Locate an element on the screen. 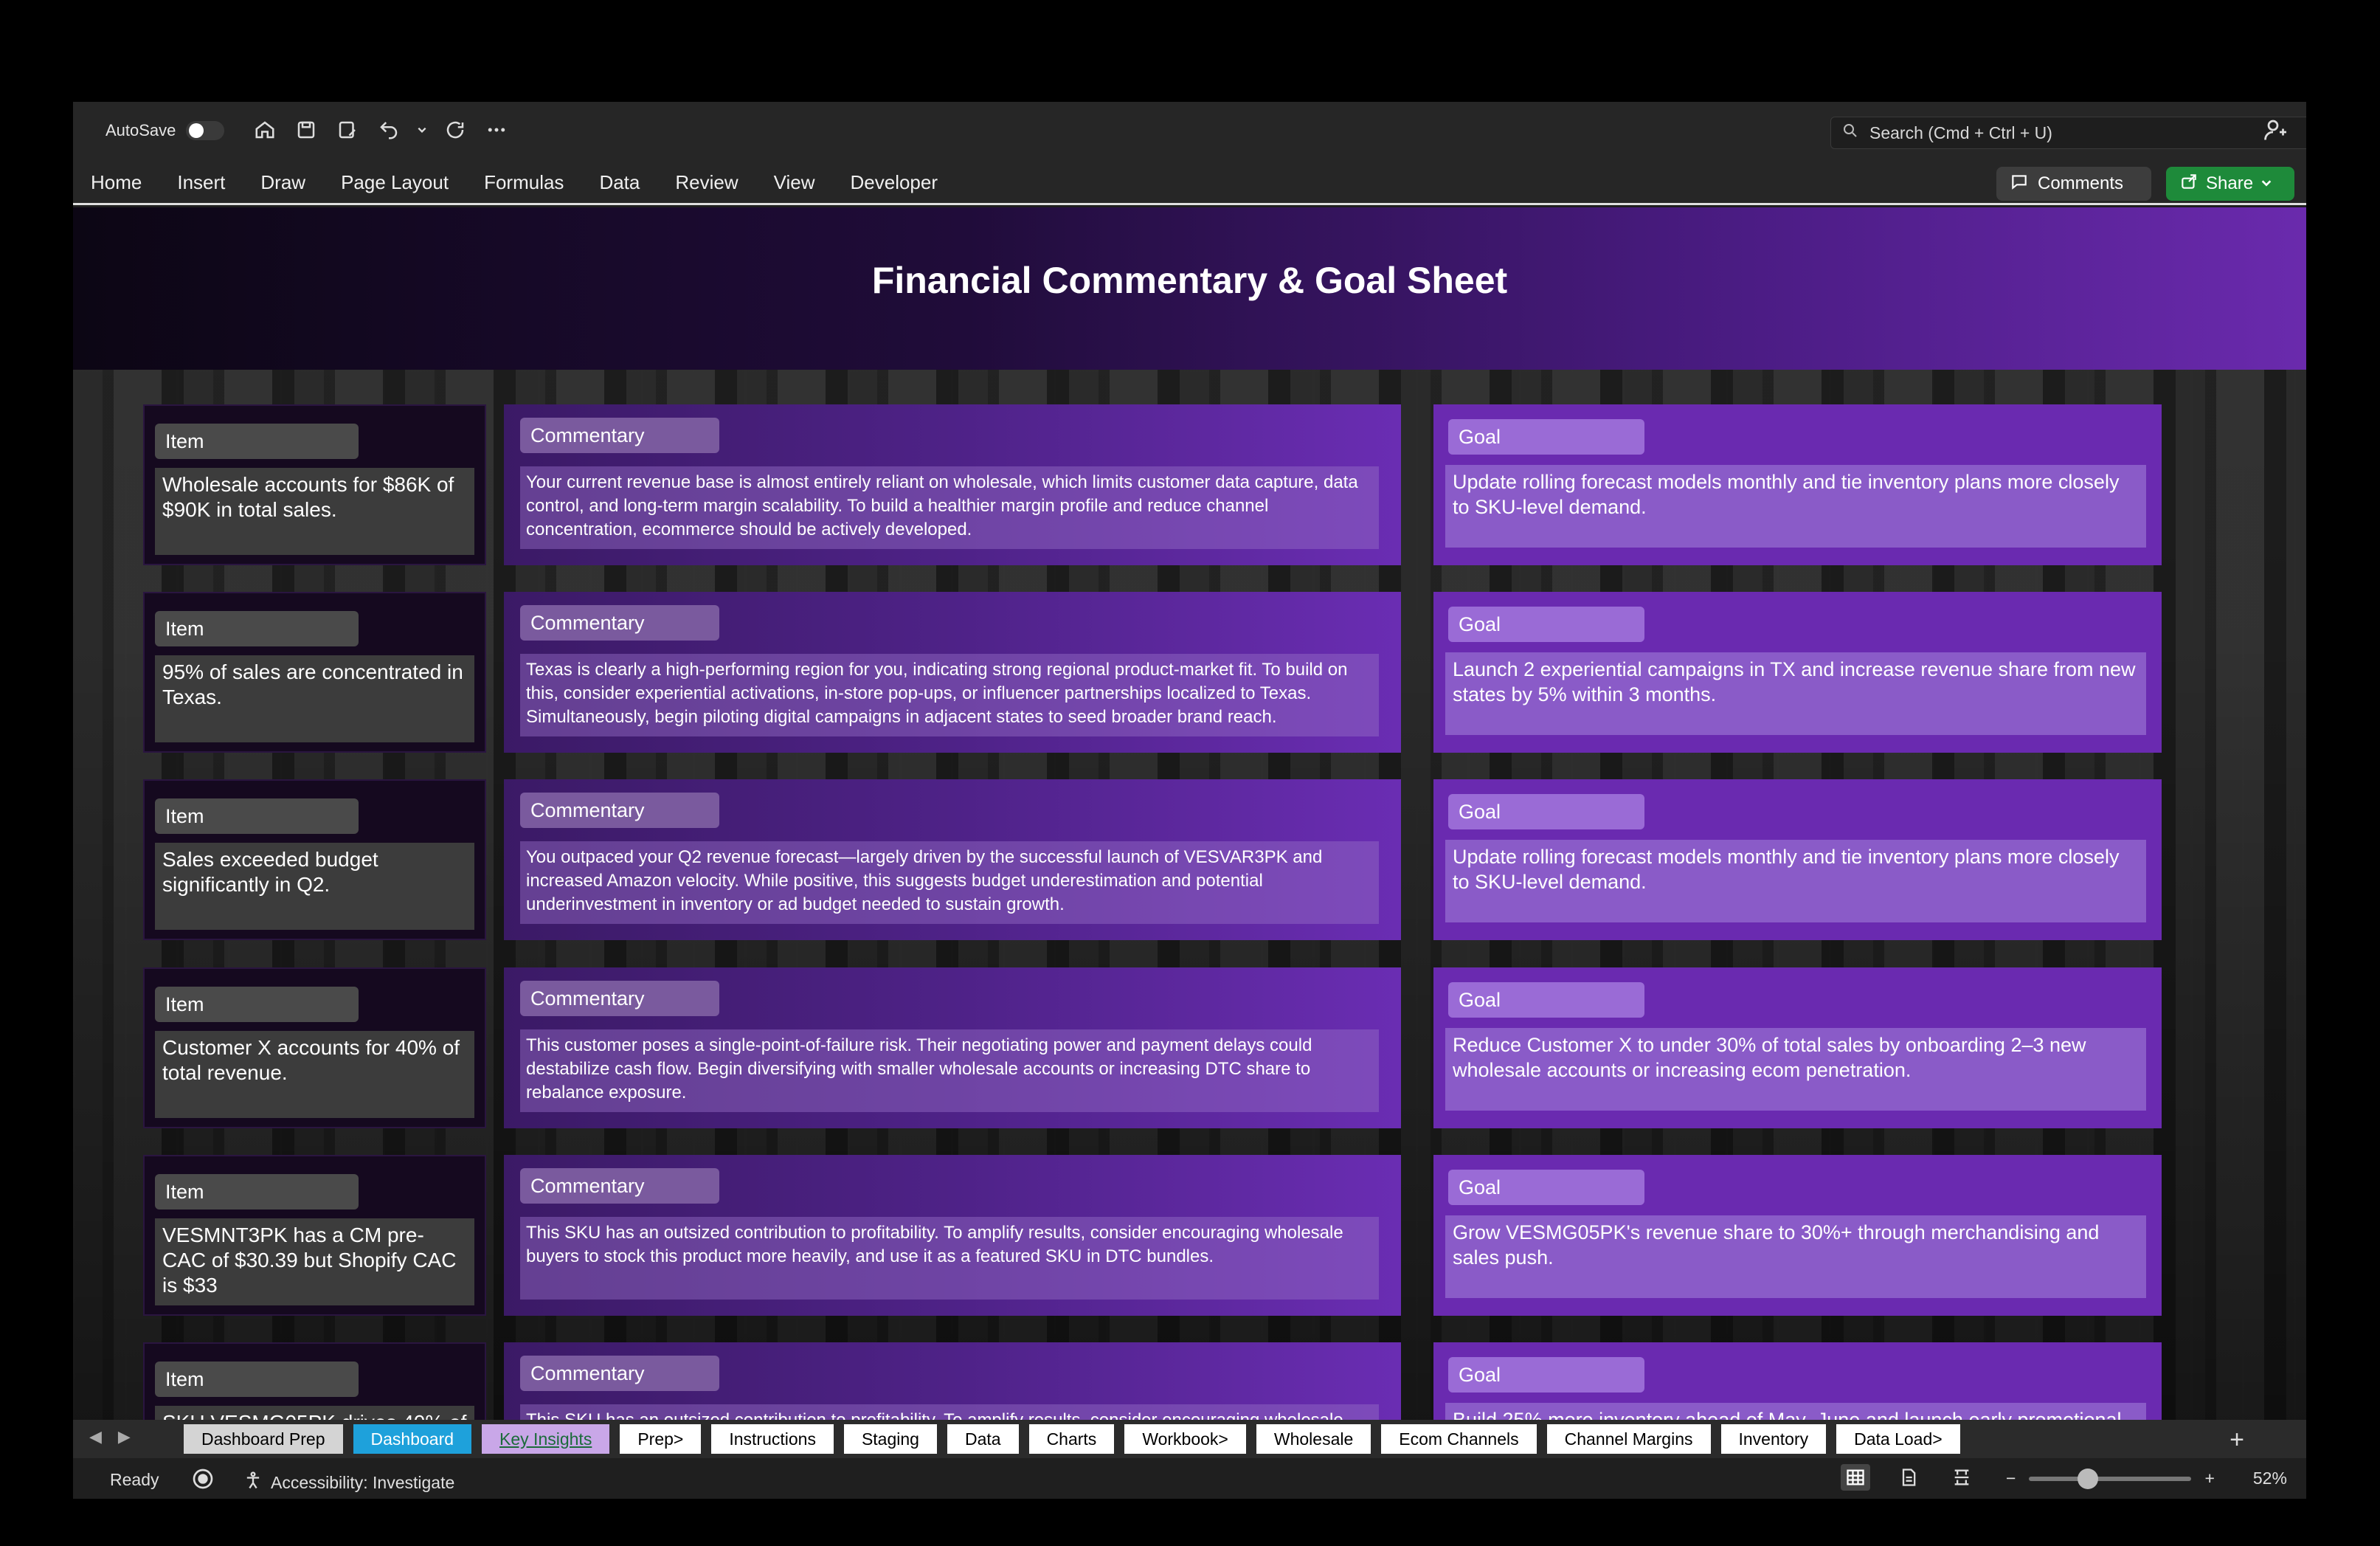 This screenshot has width=2380, height=1546. tab-draw: Draw is located at coordinates (282, 182).